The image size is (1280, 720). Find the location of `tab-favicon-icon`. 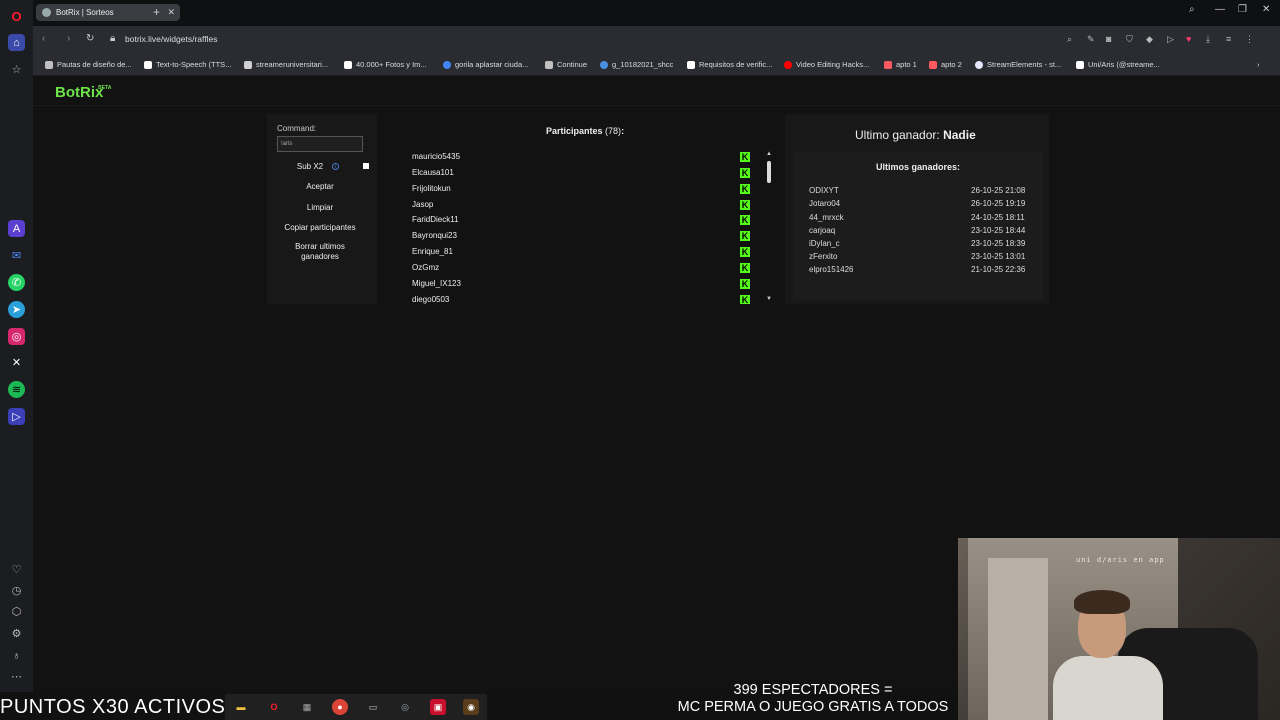

tab-favicon-icon is located at coordinates (46, 12).